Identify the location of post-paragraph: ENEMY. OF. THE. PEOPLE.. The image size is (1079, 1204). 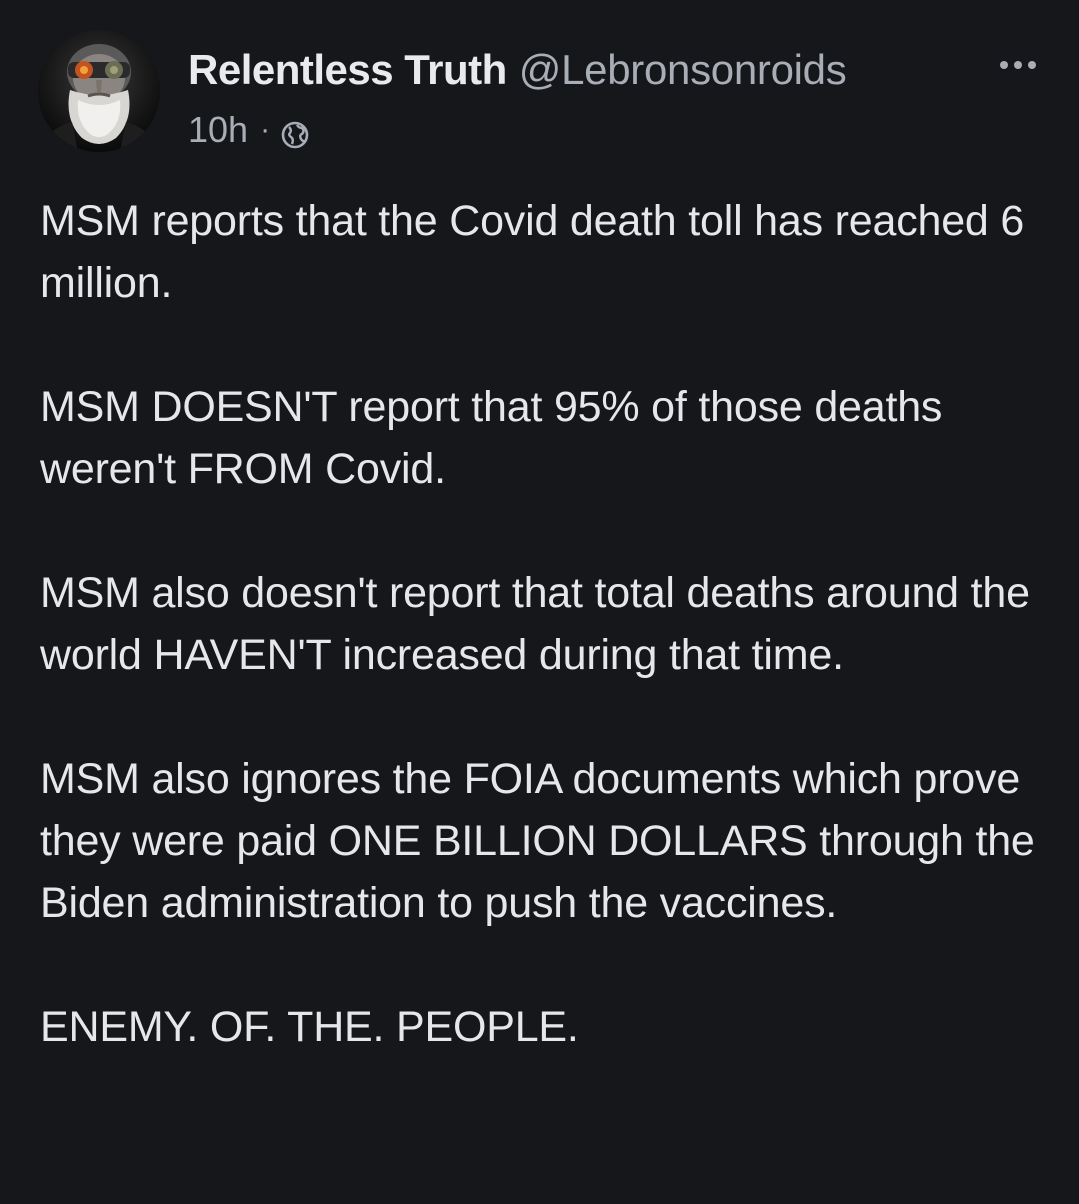
(309, 1027).